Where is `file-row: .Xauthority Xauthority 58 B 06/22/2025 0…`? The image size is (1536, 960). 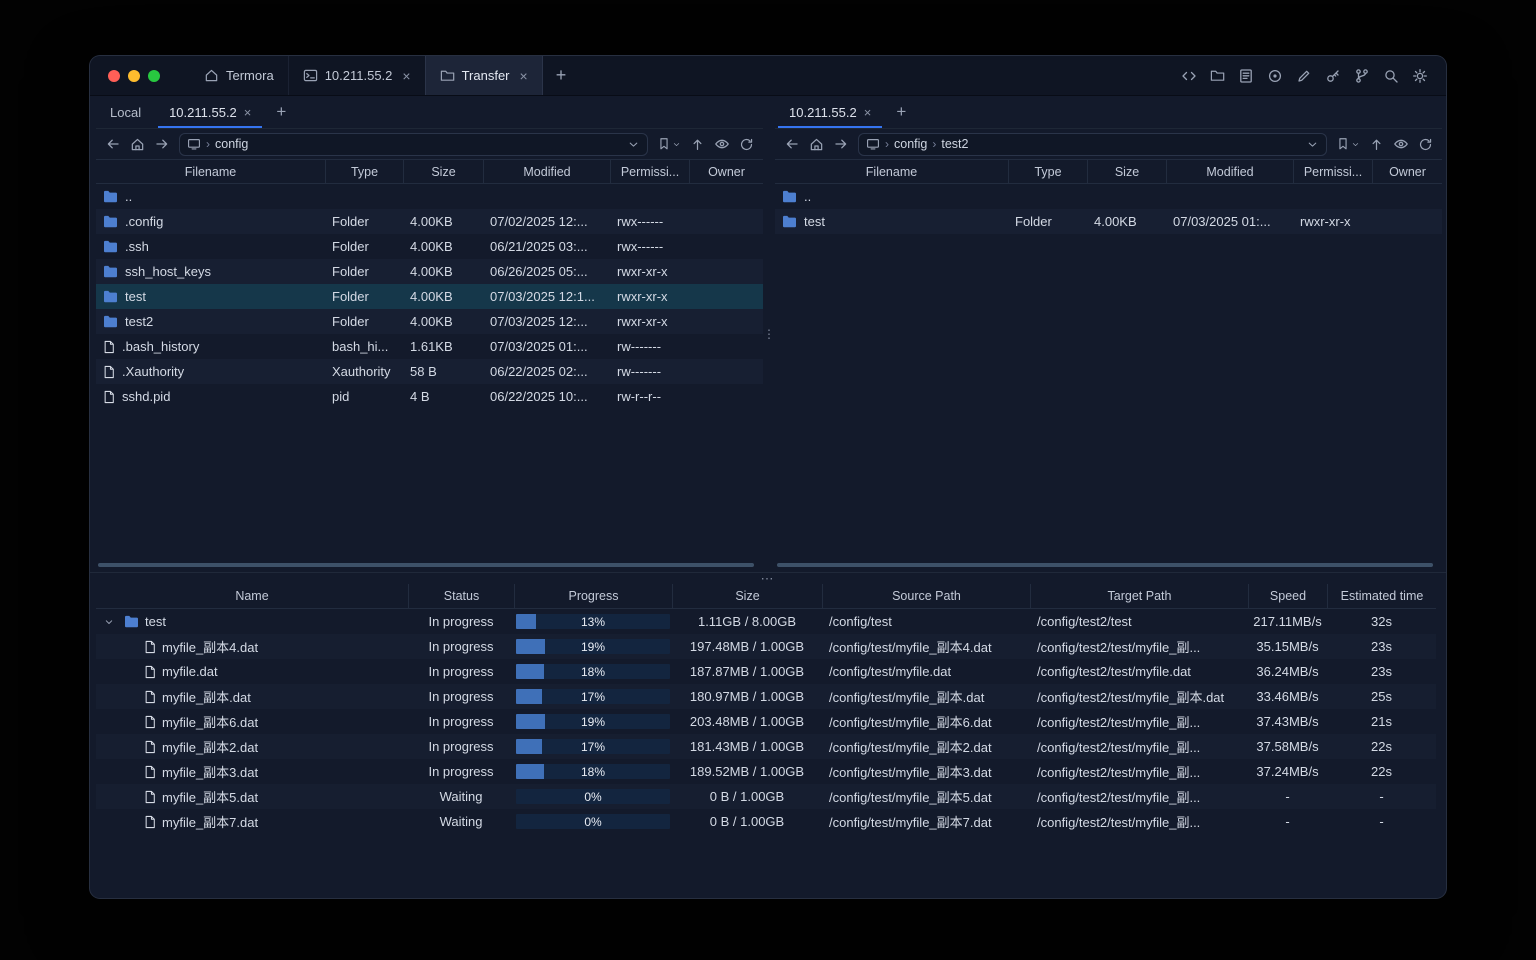 file-row: .Xauthority Xauthority 58 B 06/22/2025 0… is located at coordinates (429, 371).